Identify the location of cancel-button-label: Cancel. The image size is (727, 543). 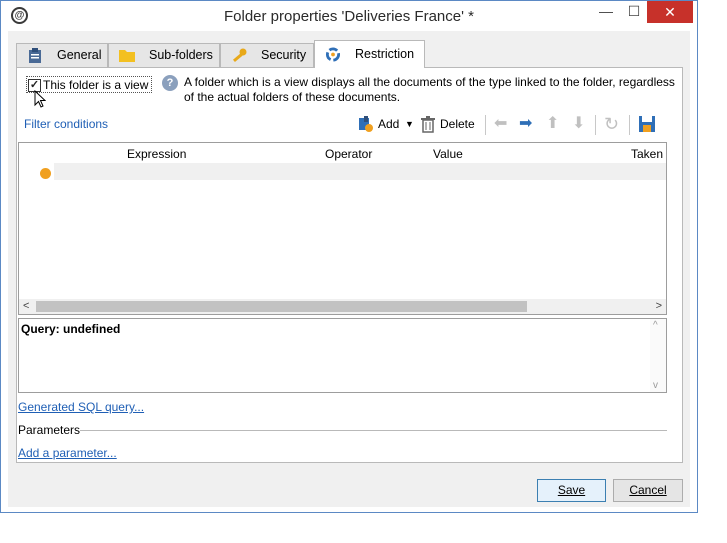
(648, 490).